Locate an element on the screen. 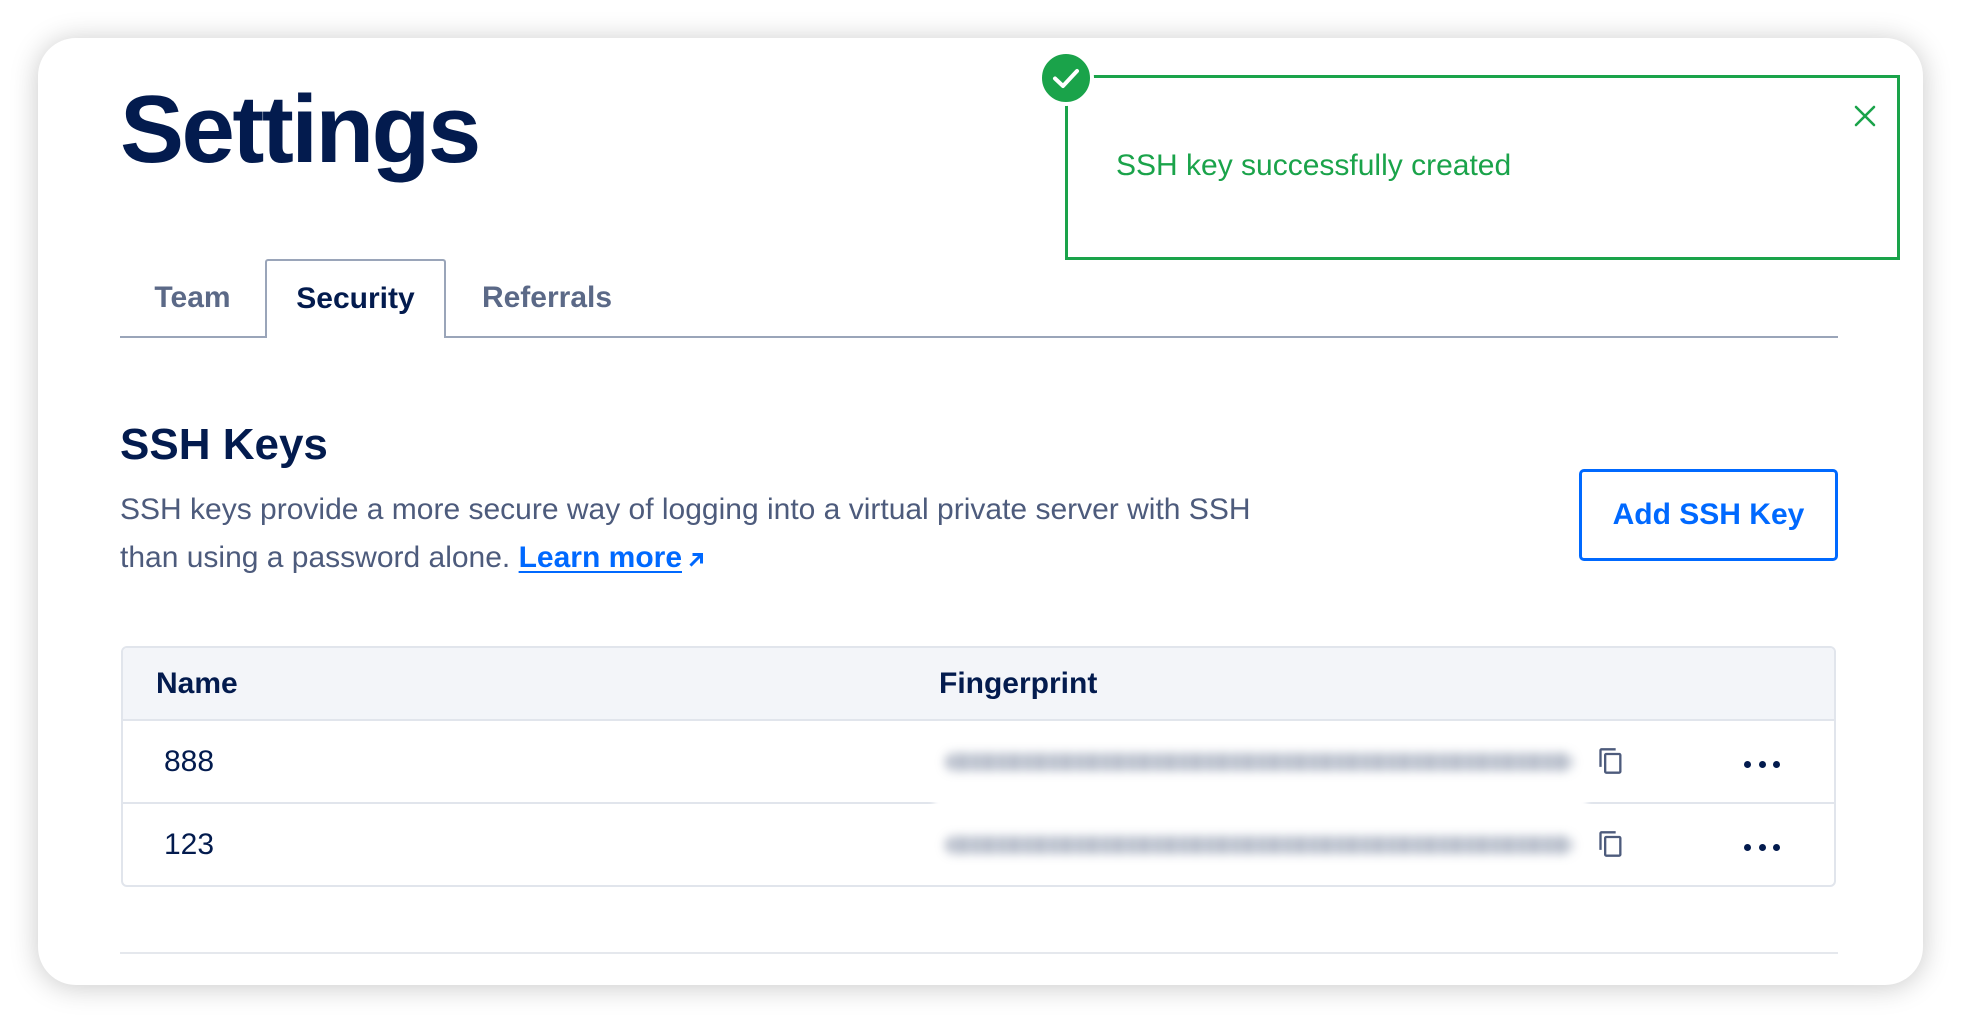  tab-label: Security is located at coordinates (355, 298).